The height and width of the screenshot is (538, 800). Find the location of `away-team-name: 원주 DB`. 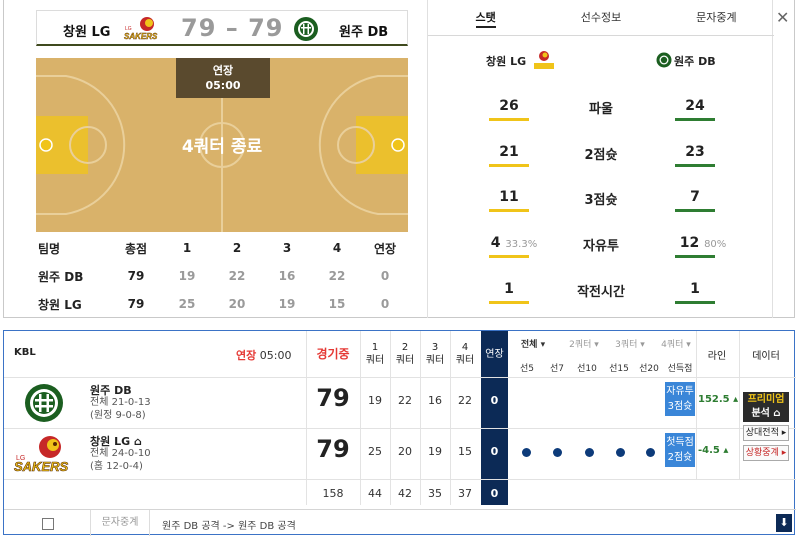

away-team-name: 원주 DB is located at coordinates (364, 32).